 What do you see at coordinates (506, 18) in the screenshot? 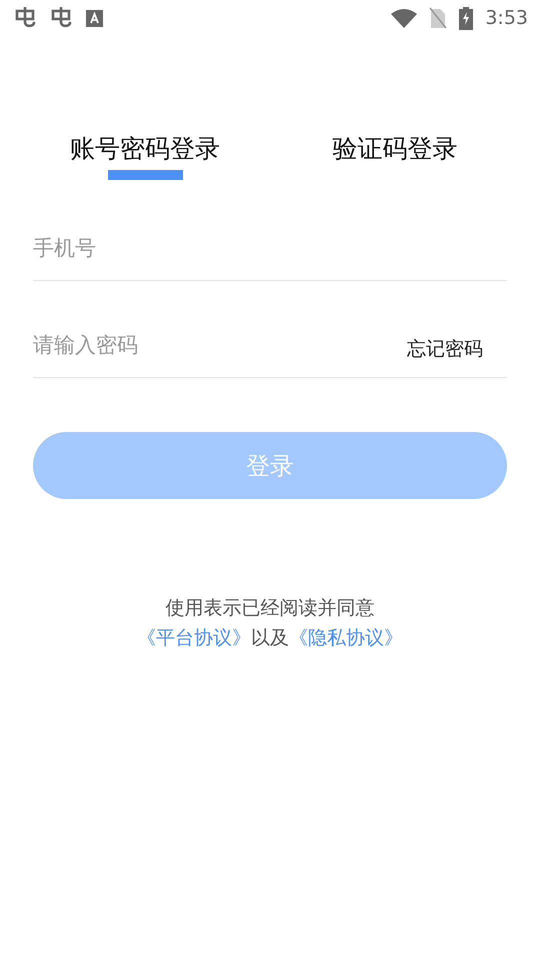
I see `status-time: 3:53` at bounding box center [506, 18].